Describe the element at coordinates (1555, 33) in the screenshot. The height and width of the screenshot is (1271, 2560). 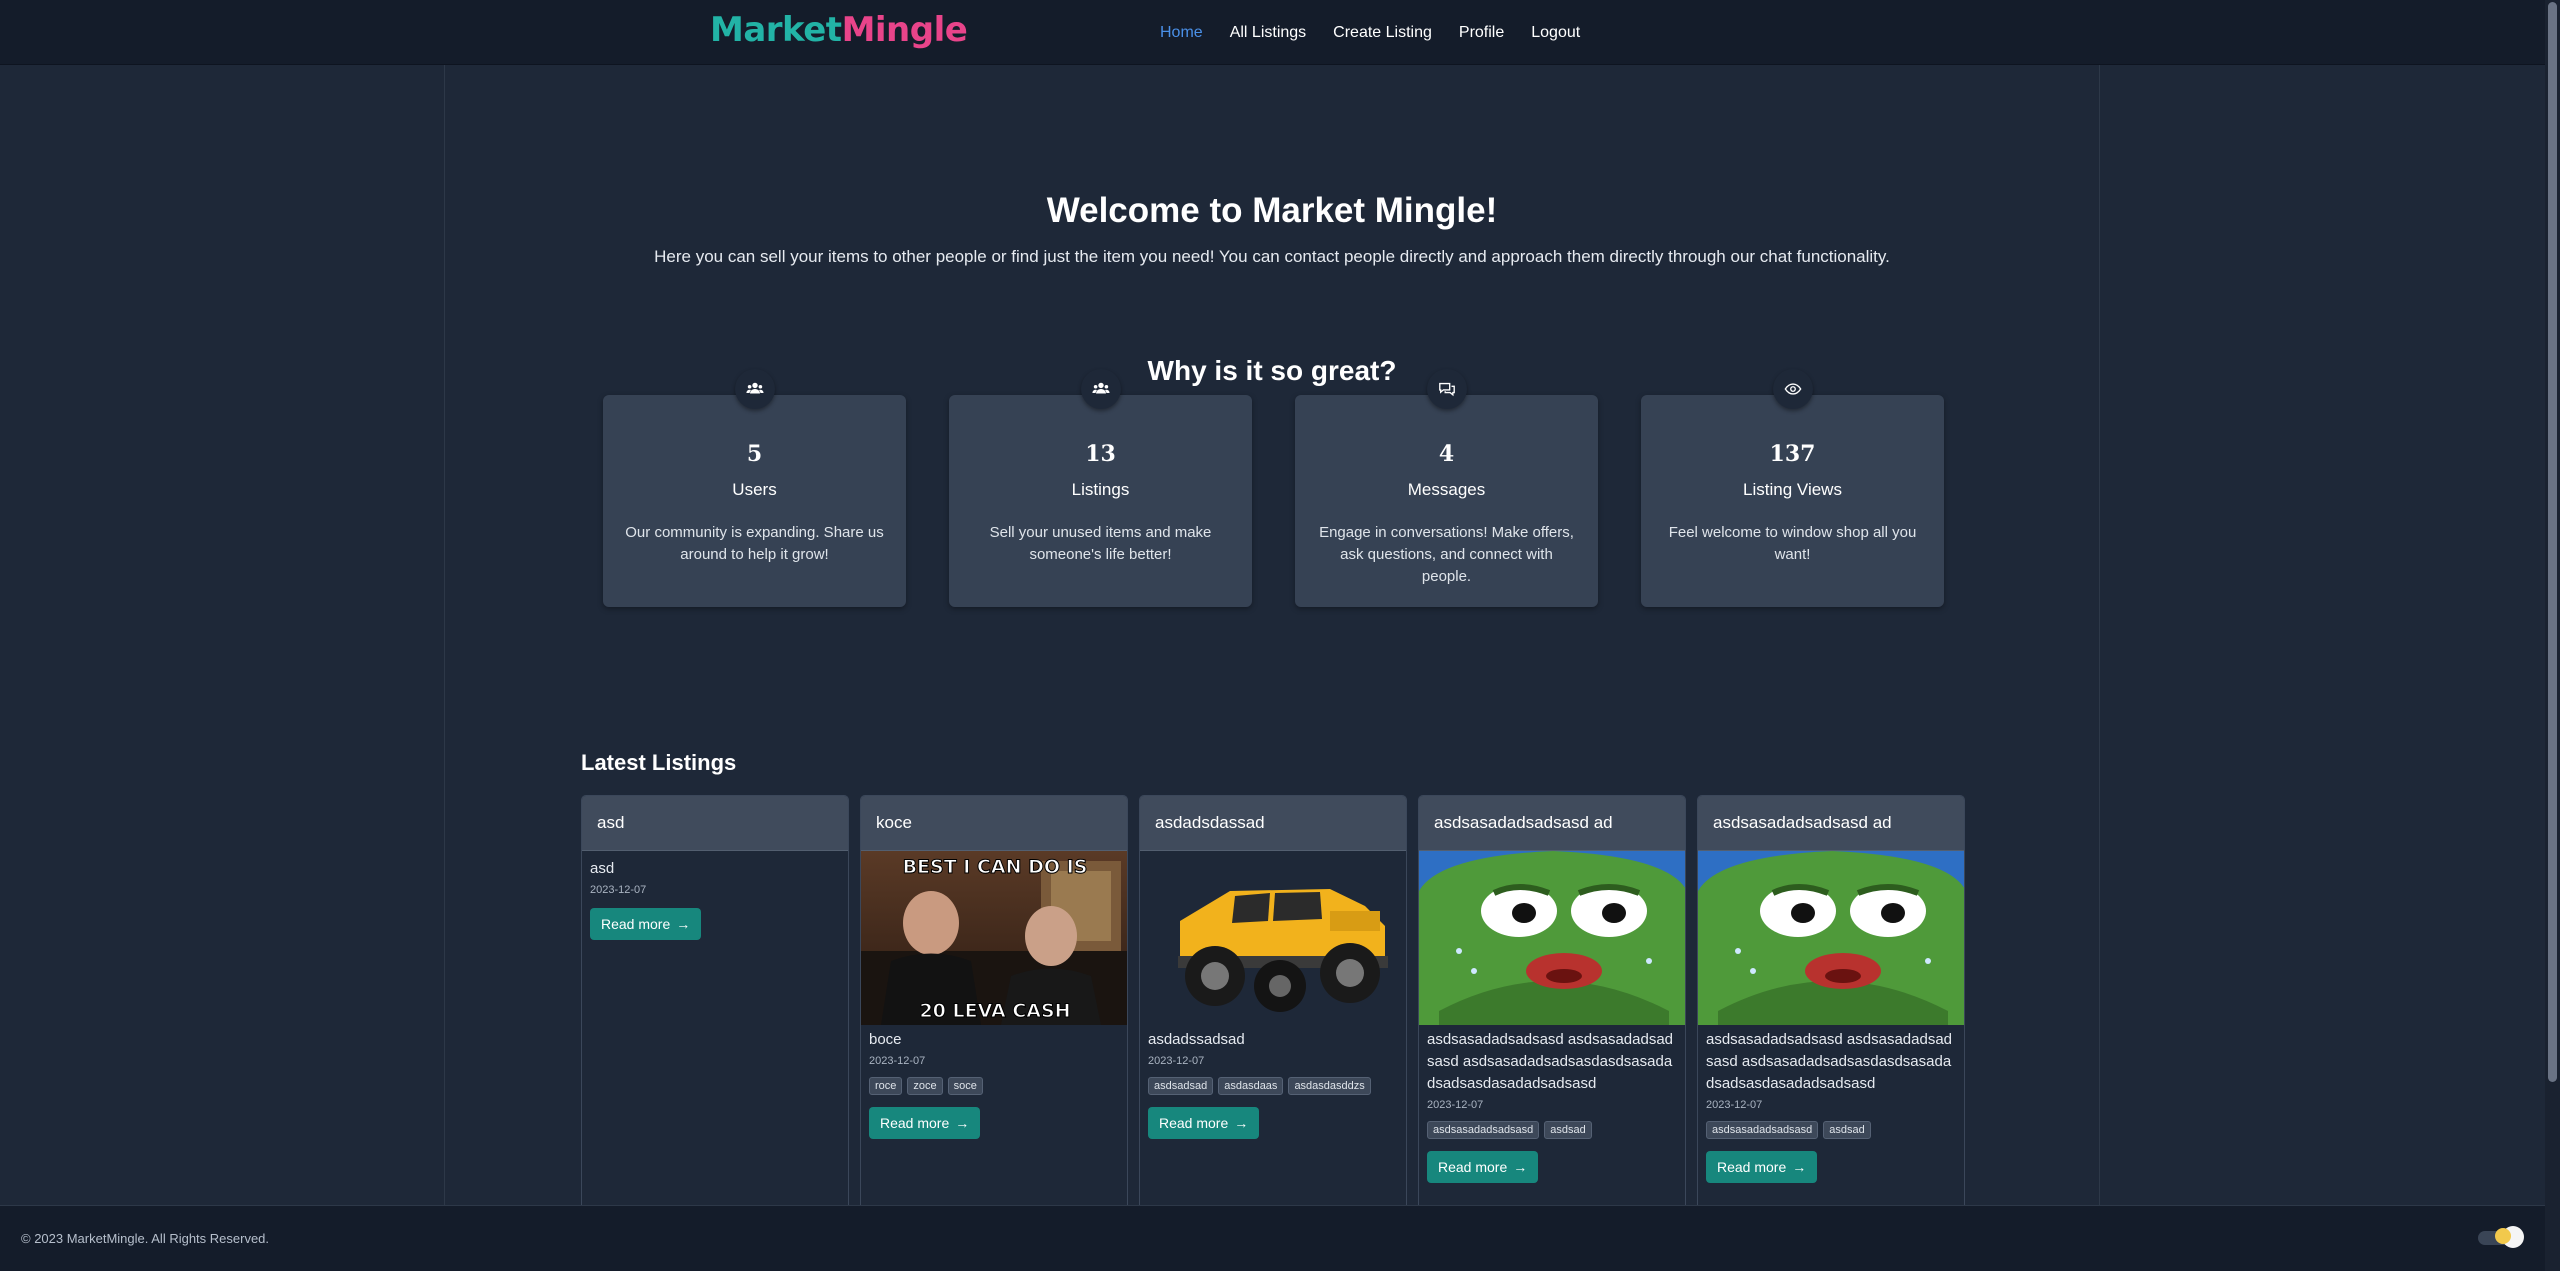
I see `nav-logout: Logout` at that location.